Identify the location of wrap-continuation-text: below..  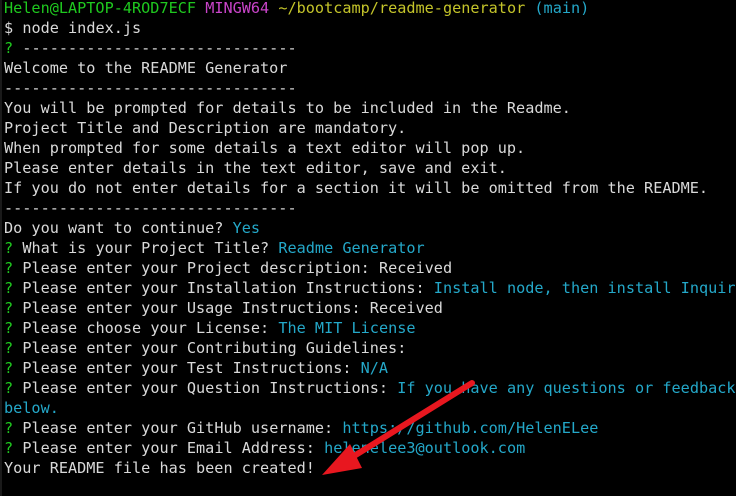
(31, 408).